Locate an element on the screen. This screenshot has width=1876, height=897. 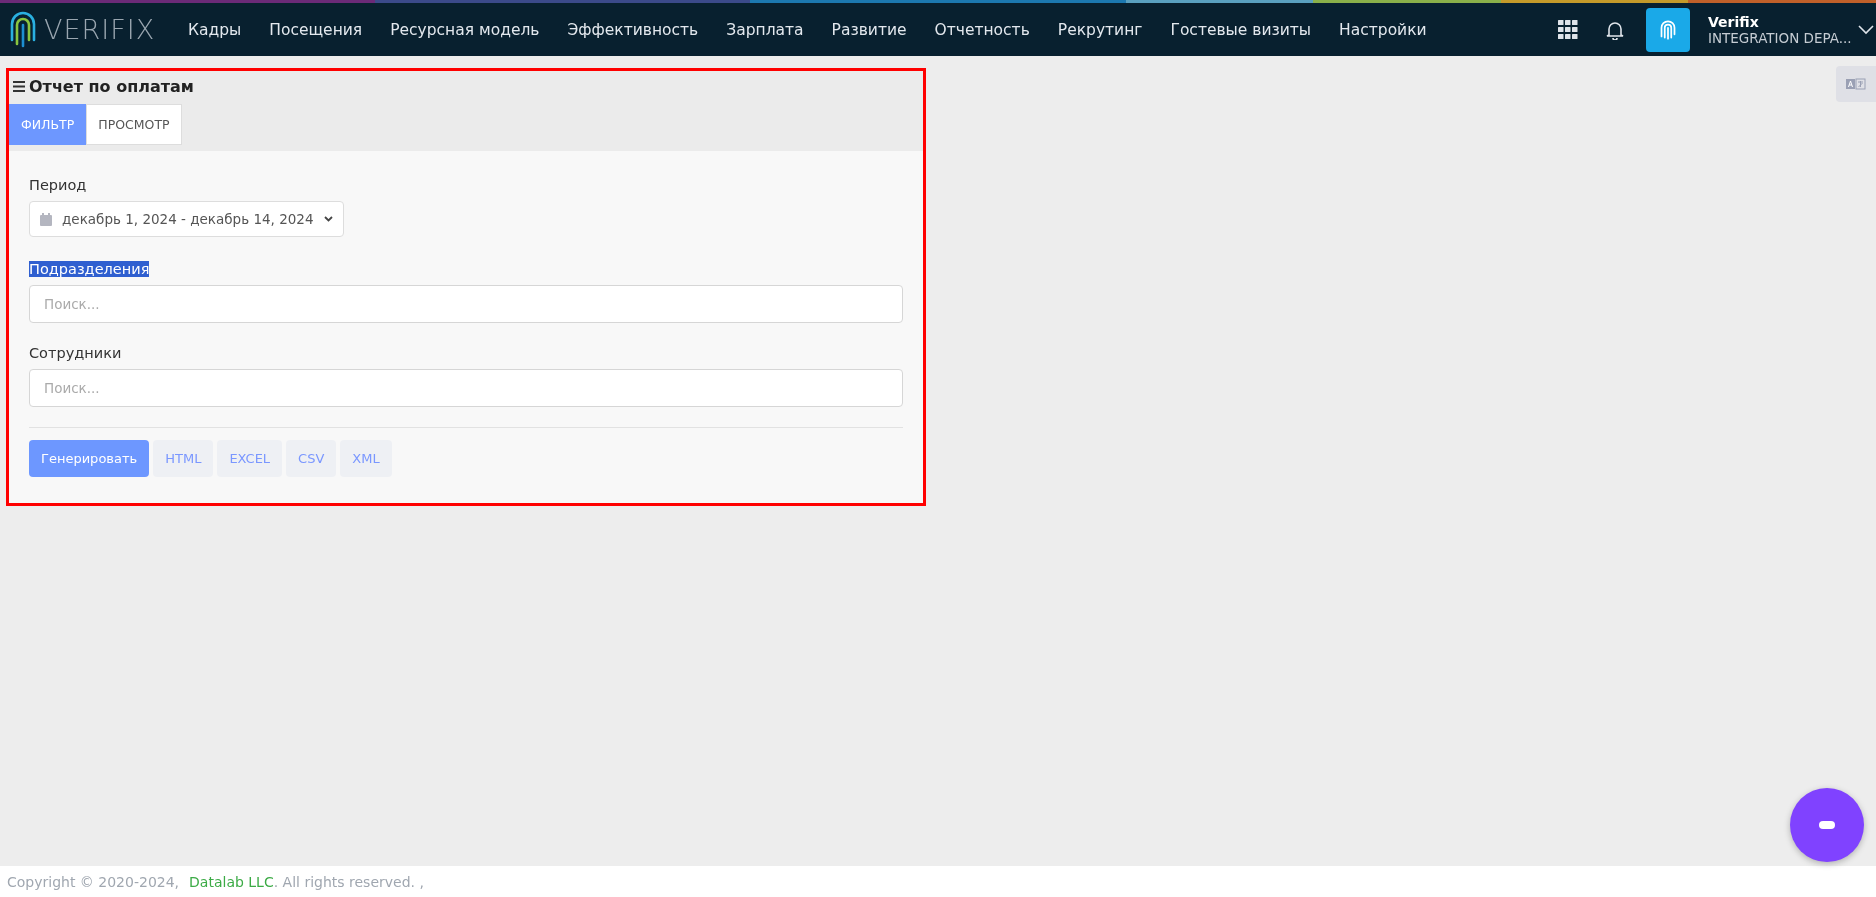
nav-link: Посещения is located at coordinates (316, 29).